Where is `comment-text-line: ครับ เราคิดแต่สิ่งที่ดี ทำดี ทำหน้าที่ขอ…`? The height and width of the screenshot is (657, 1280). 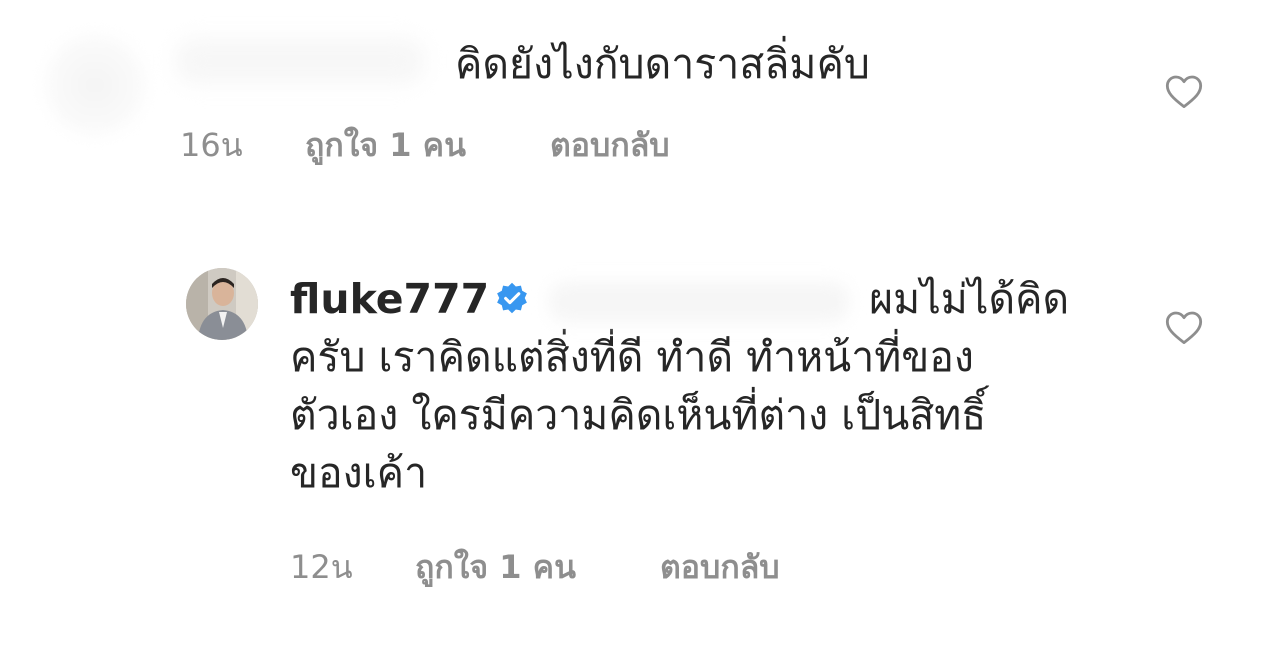
comment-text-line: ครับ เราคิดแต่สิ่งที่ดี ทำดี ทำหน้าที่ขอ… is located at coordinates (632, 357).